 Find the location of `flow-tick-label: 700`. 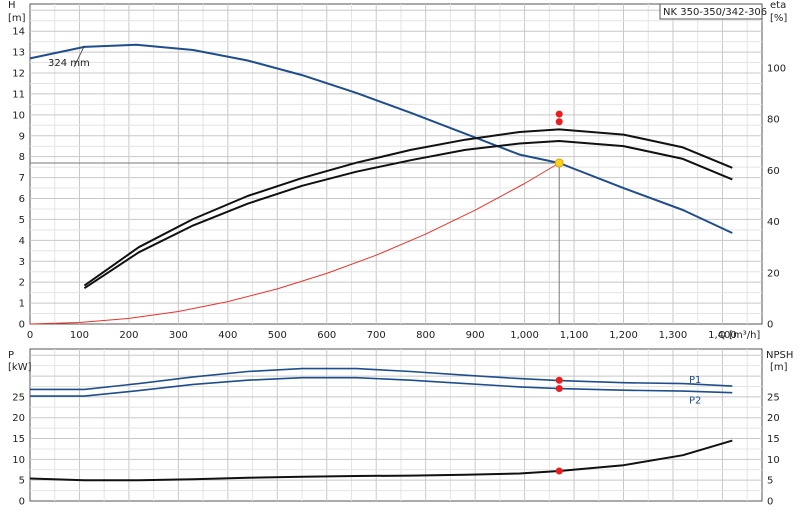

flow-tick-label: 700 is located at coordinates (376, 335).